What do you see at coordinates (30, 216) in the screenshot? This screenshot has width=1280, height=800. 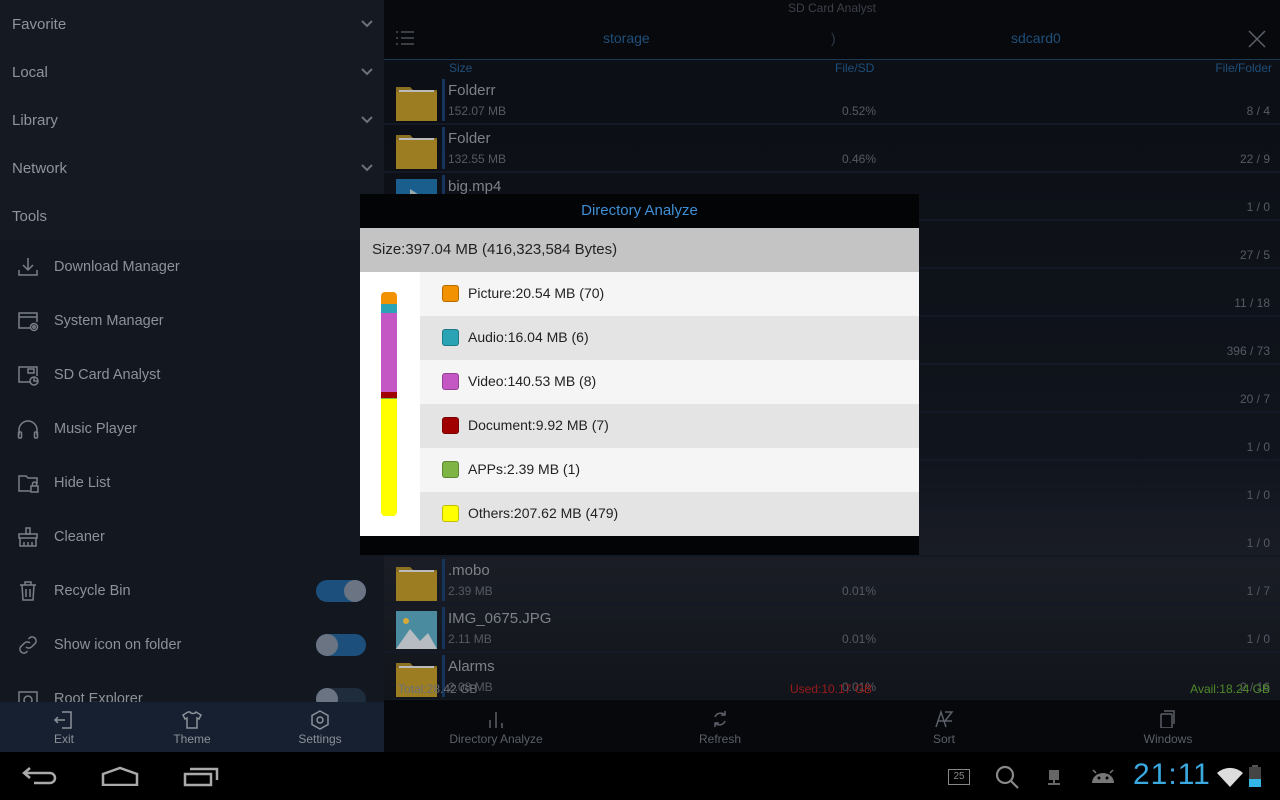 I see `section-label: Tools` at bounding box center [30, 216].